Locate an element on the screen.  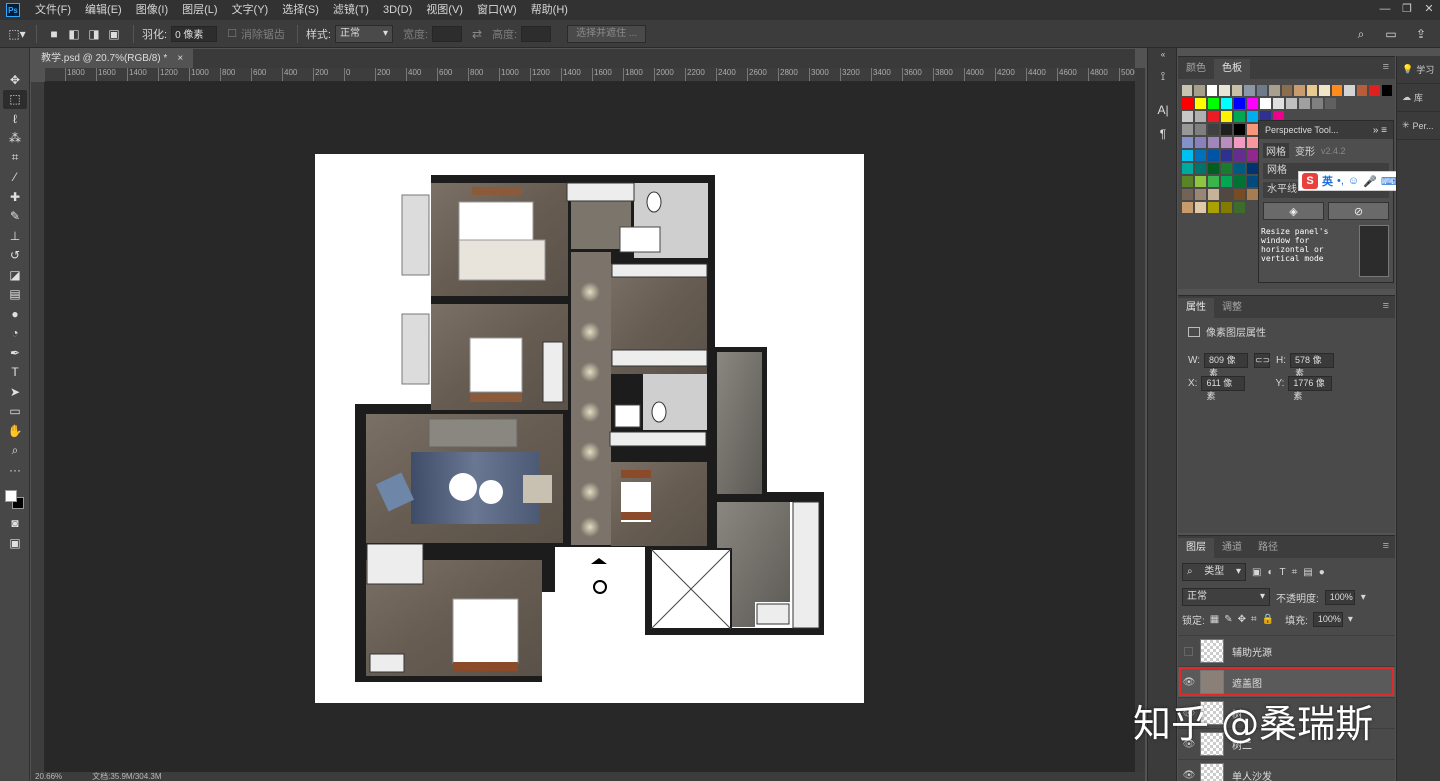
x-field: 611 像素 is located at coordinates (1223, 388).